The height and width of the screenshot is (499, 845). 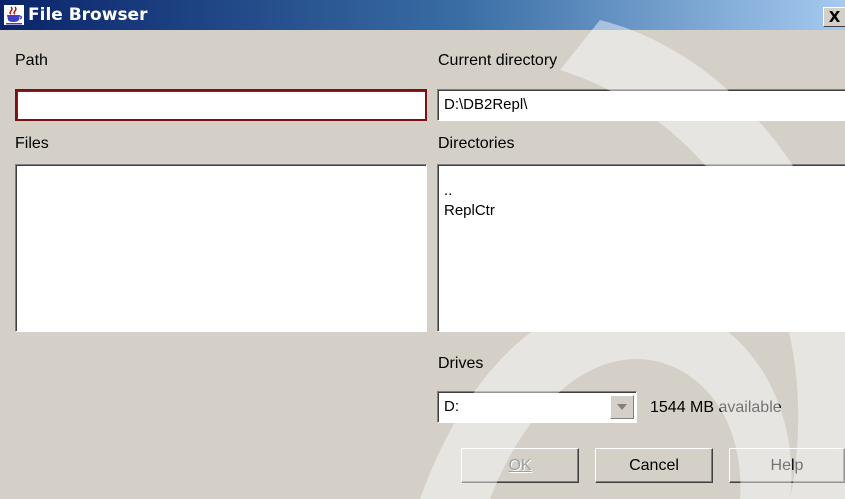 I want to click on window-title: File Browser, so click(x=88, y=15).